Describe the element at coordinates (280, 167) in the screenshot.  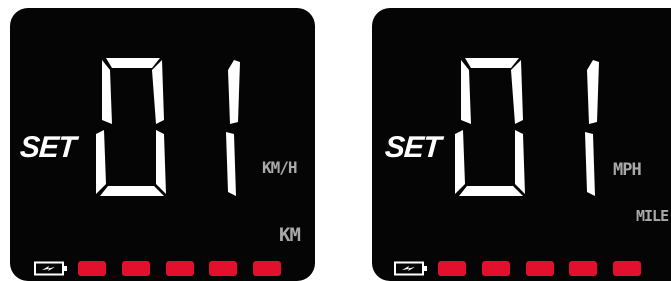
I see `speed-unit-label: KM/H` at that location.